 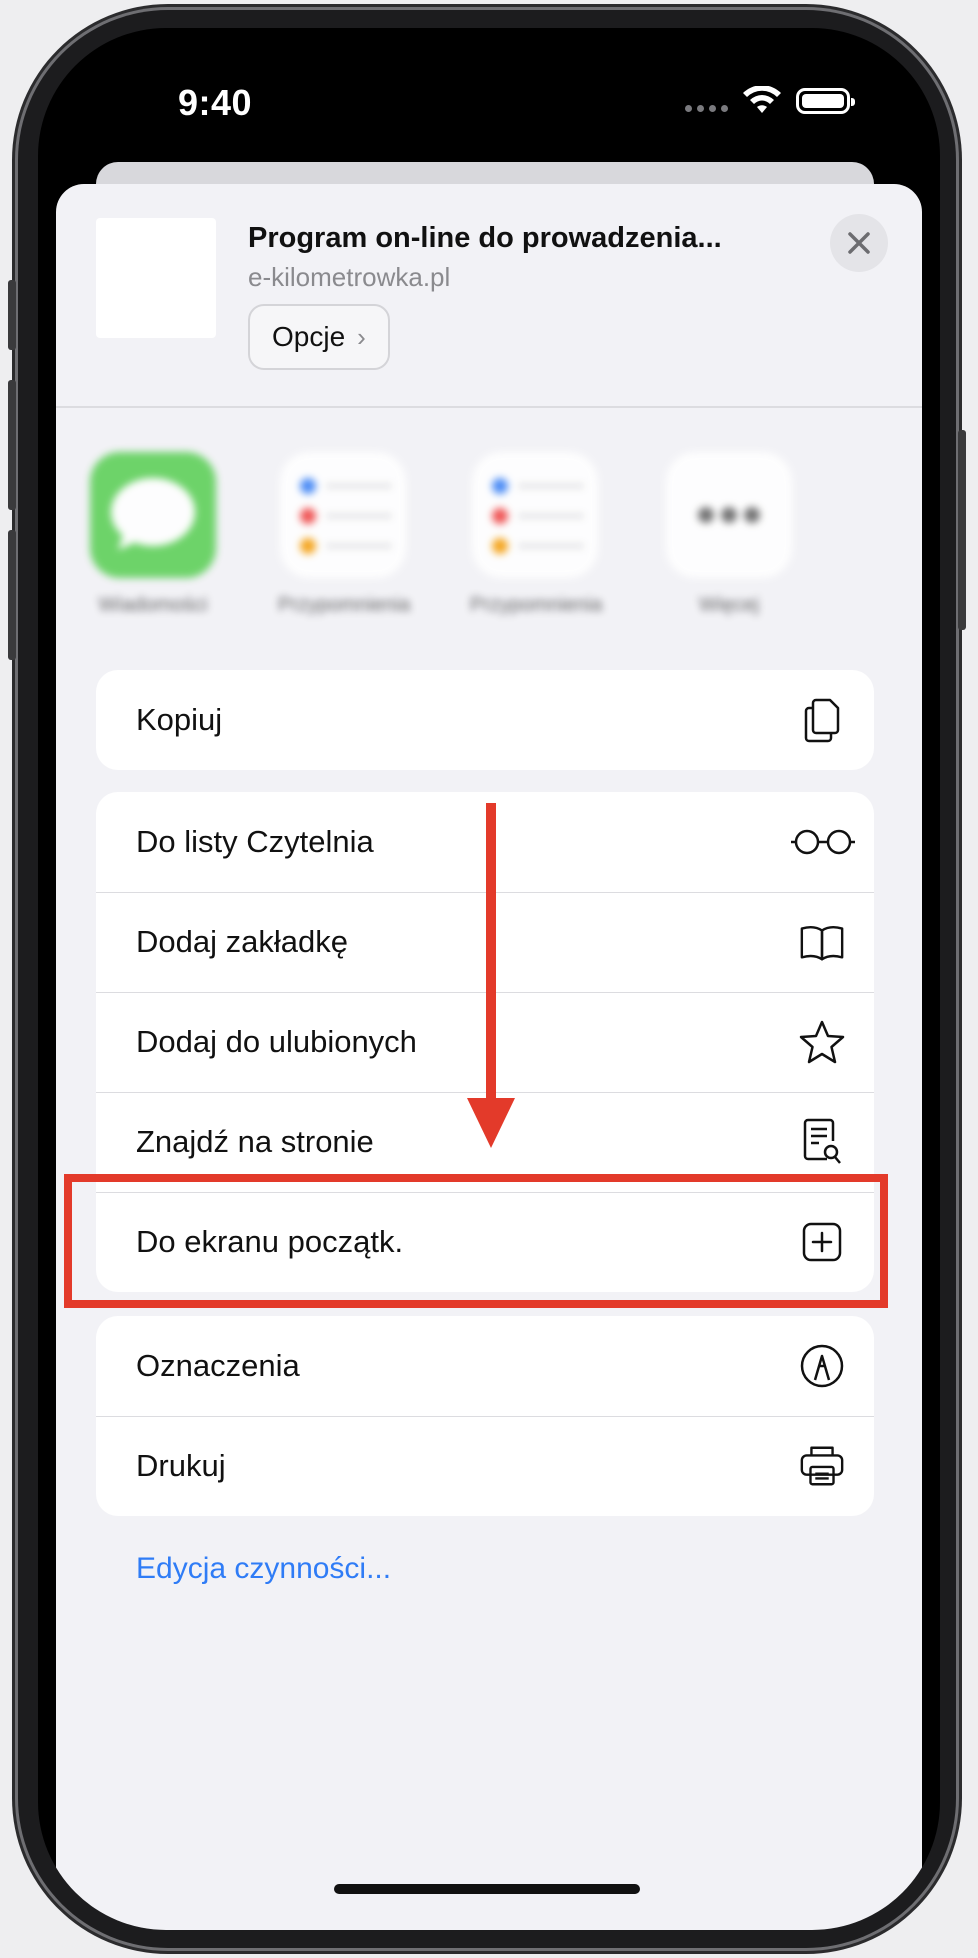 What do you see at coordinates (822, 720) in the screenshot?
I see `copy-icon` at bounding box center [822, 720].